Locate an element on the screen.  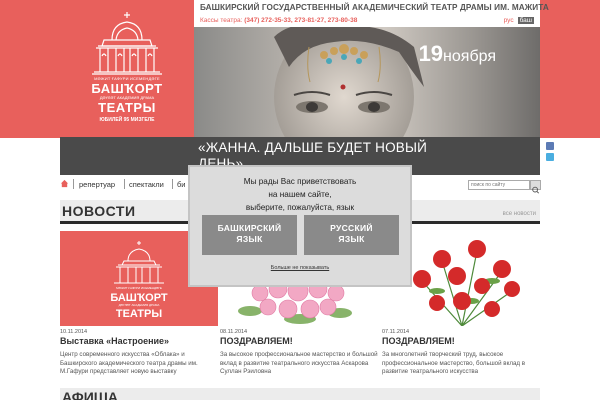
all-news-link: все новости is located at coordinates (519, 214).